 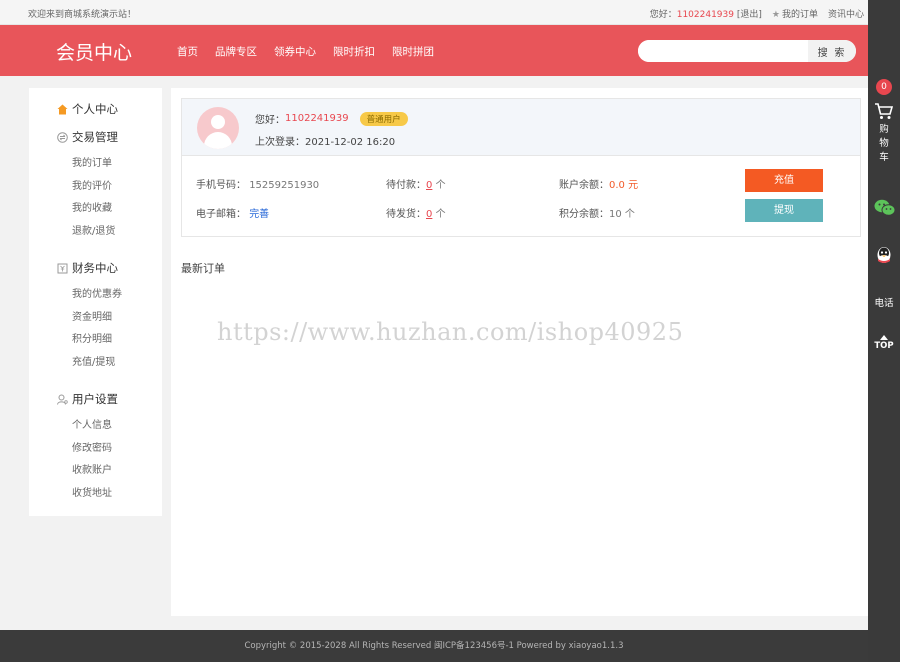 I want to click on my-orders-link: ★ 我的订单, so click(x=795, y=13).